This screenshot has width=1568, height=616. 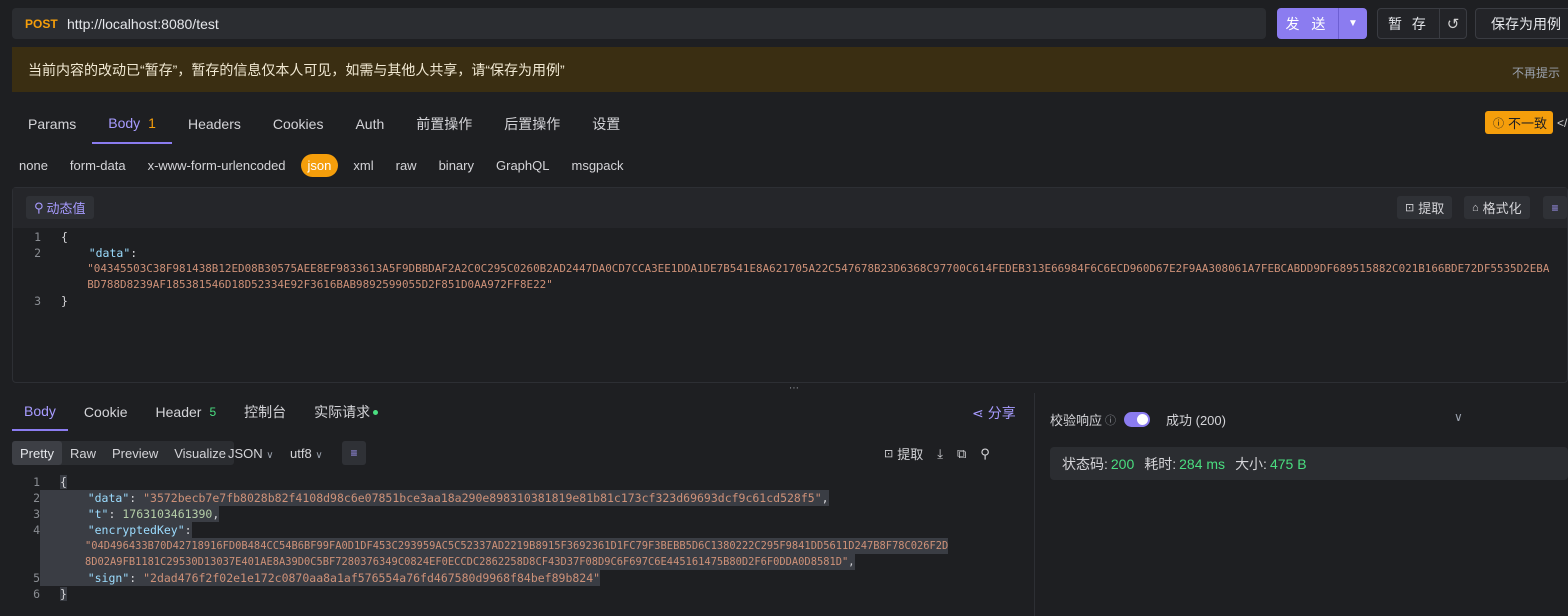 What do you see at coordinates (1409, 23) in the screenshot?
I see `save-button: 暂 存` at bounding box center [1409, 23].